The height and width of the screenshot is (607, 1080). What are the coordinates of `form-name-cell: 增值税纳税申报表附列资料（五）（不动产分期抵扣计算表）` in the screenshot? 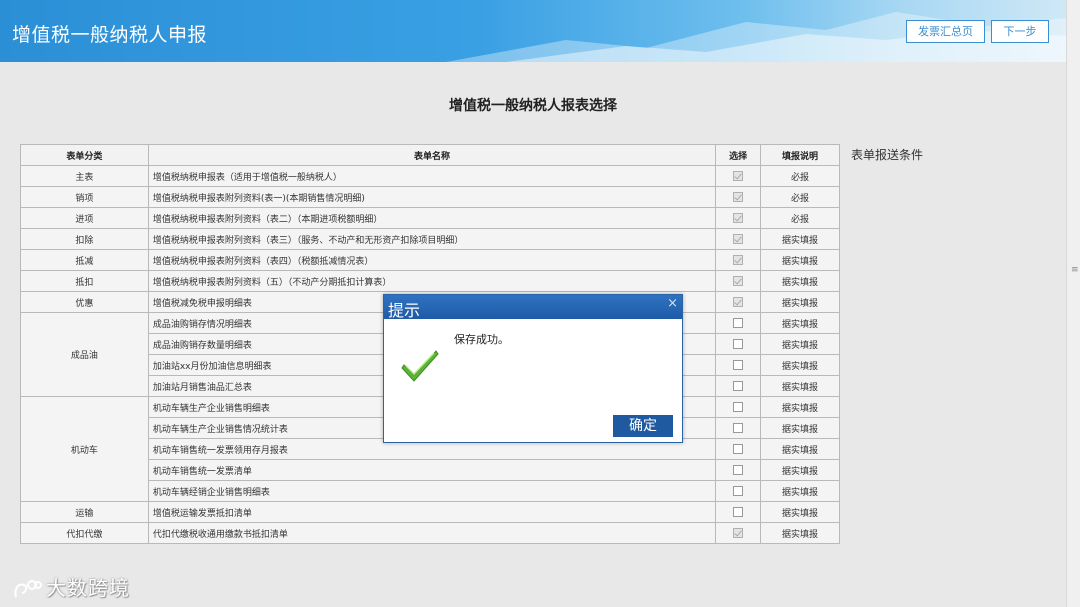 It's located at (432, 281).